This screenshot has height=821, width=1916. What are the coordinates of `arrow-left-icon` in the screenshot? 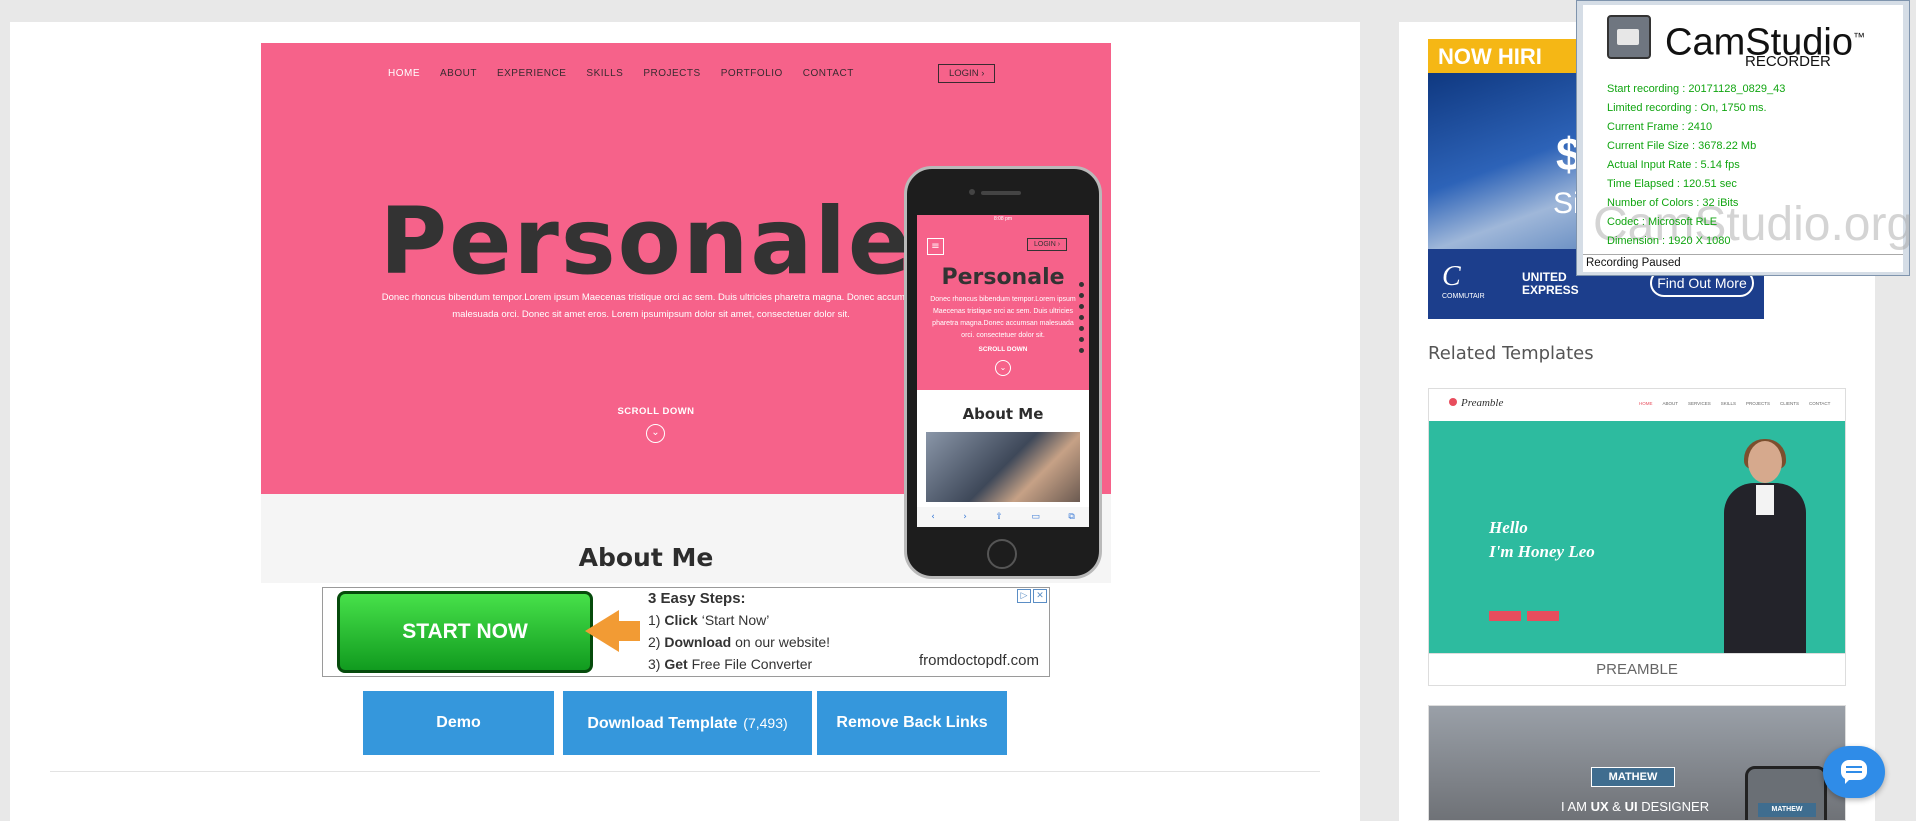 It's located at (602, 631).